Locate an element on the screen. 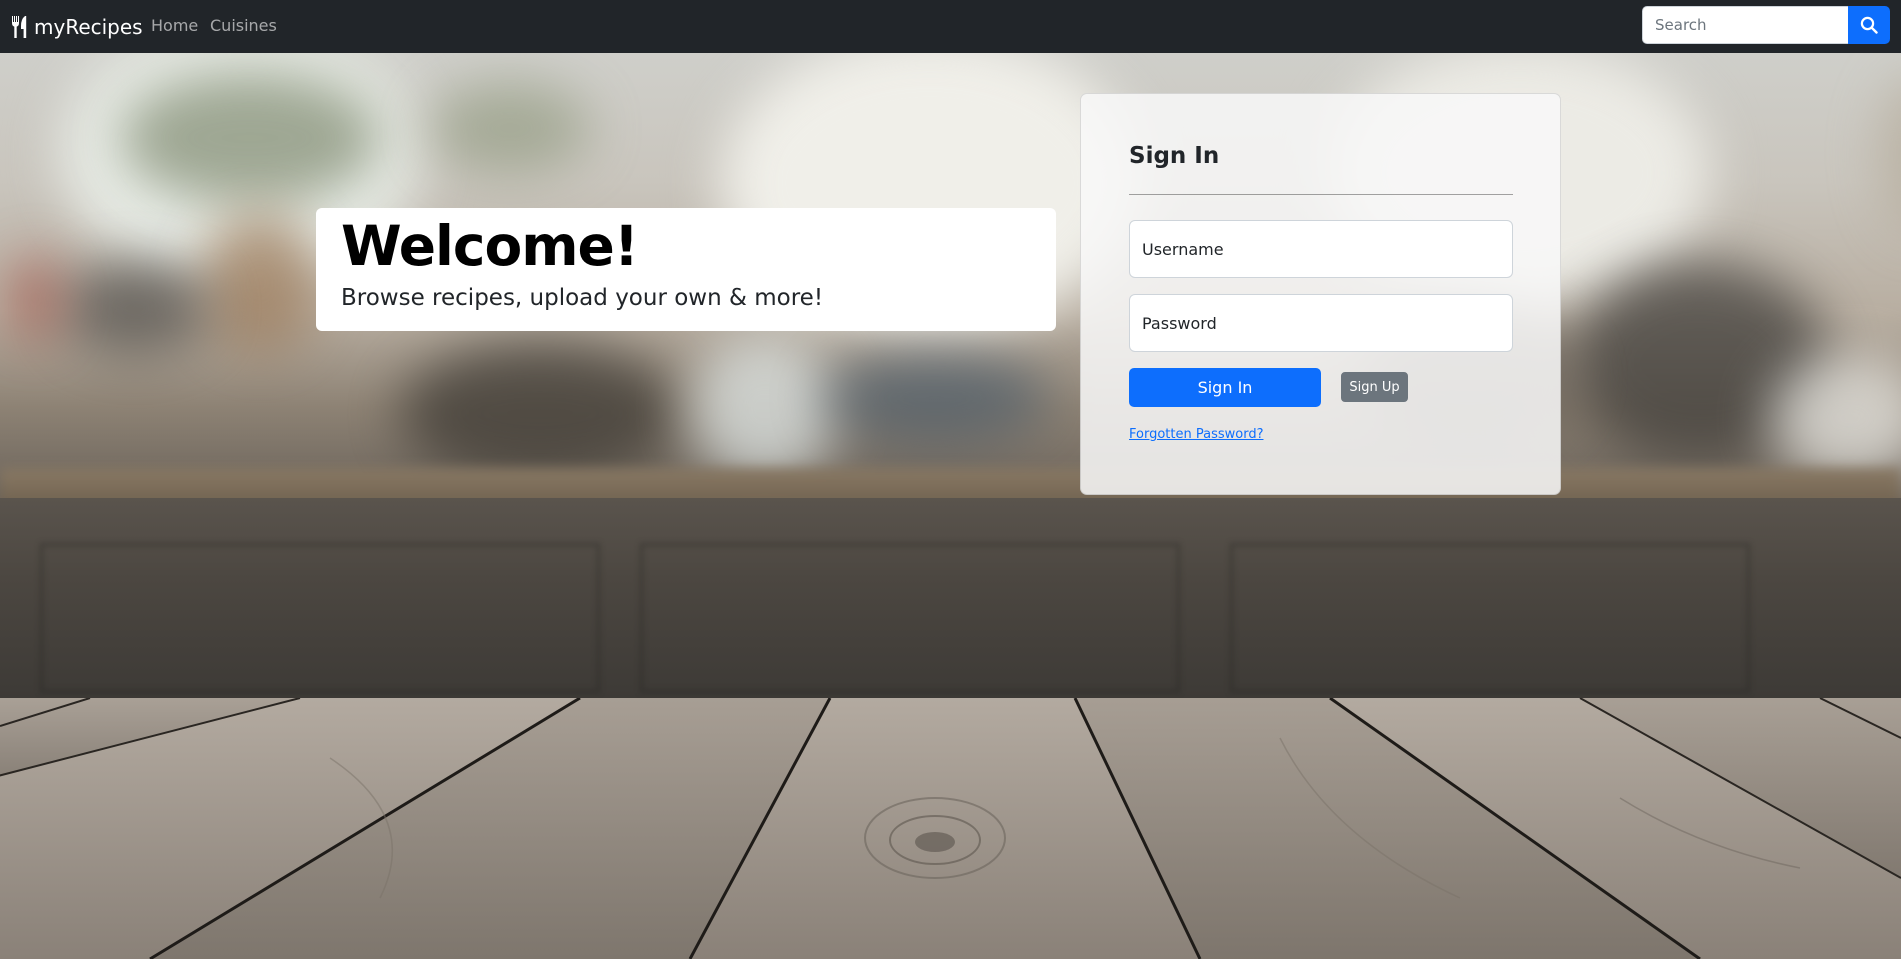 This screenshot has height=959, width=1901. search-icon is located at coordinates (1869, 25).